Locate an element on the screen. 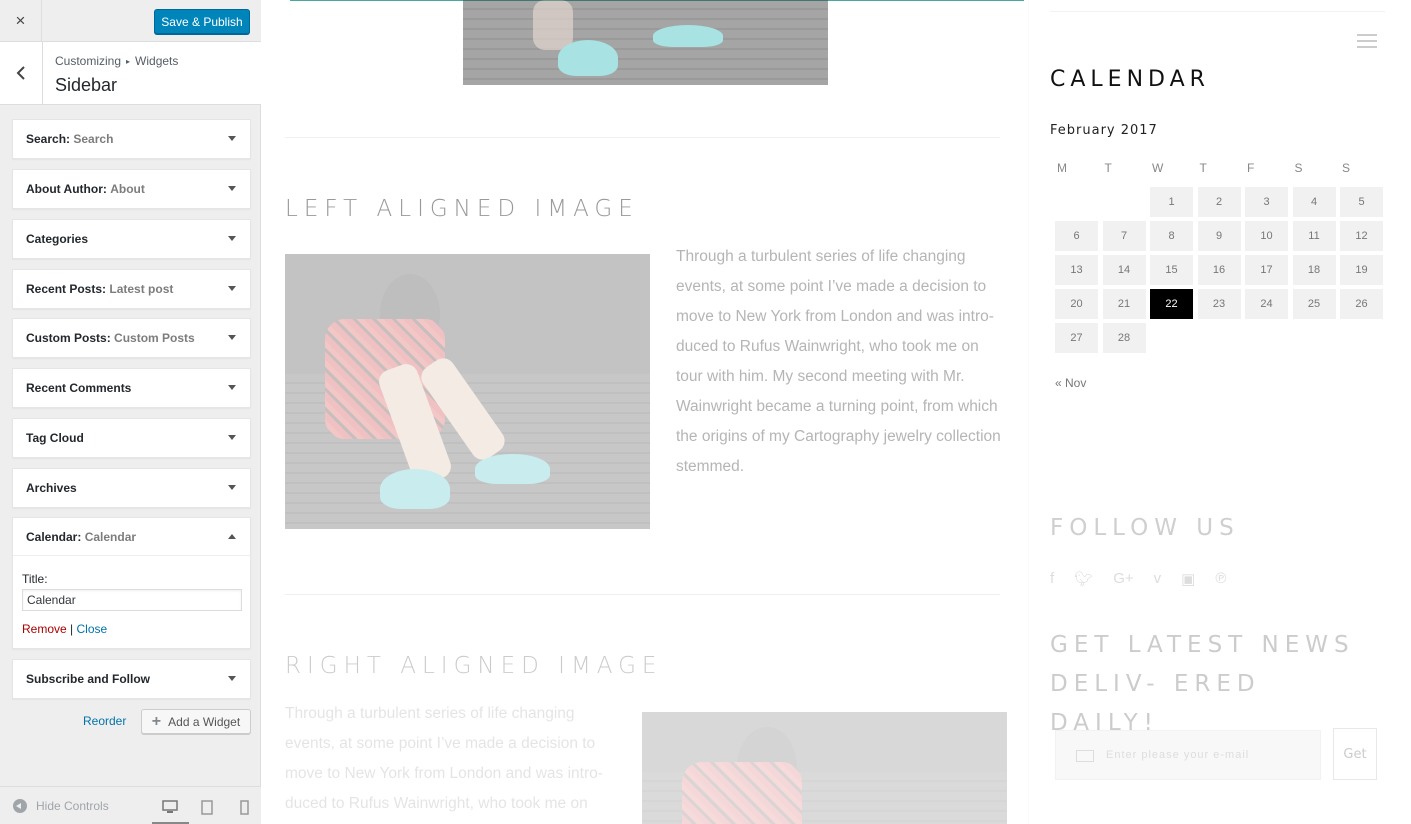 Image resolution: width=1411 pixels, height=824 pixels. title-input is located at coordinates (132, 600).